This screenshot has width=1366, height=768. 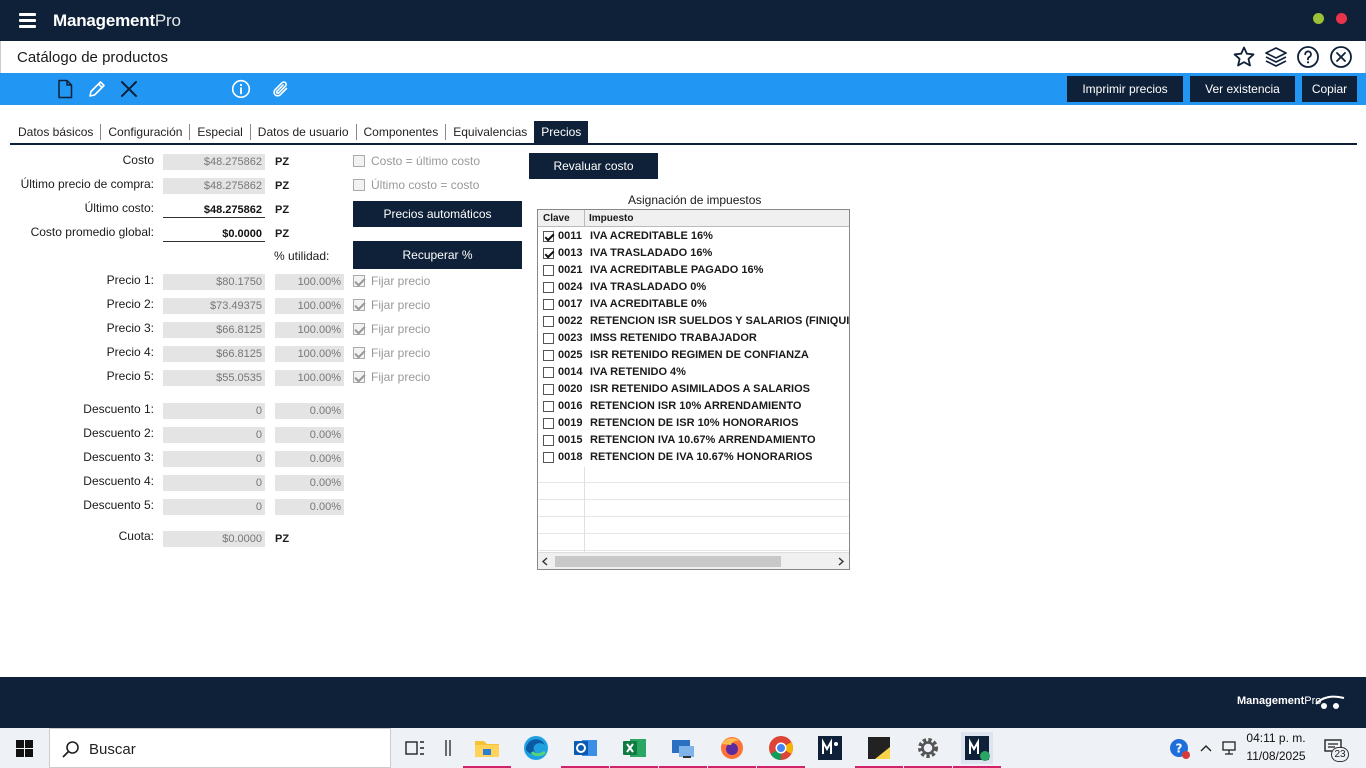 What do you see at coordinates (1276, 756) in the screenshot?
I see `clock-date: 11/08/2025` at bounding box center [1276, 756].